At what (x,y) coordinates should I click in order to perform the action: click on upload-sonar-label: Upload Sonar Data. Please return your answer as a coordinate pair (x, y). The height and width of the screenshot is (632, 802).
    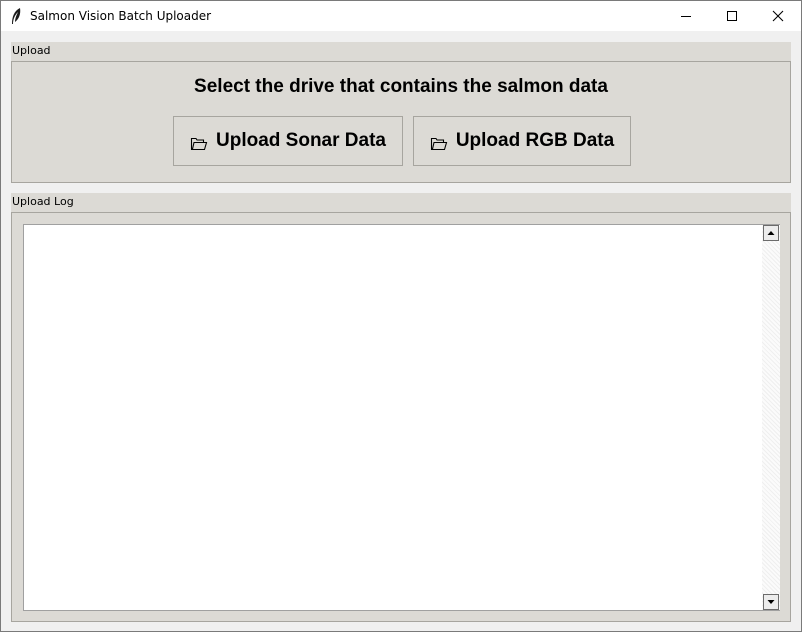
    Looking at the image, I should click on (301, 140).